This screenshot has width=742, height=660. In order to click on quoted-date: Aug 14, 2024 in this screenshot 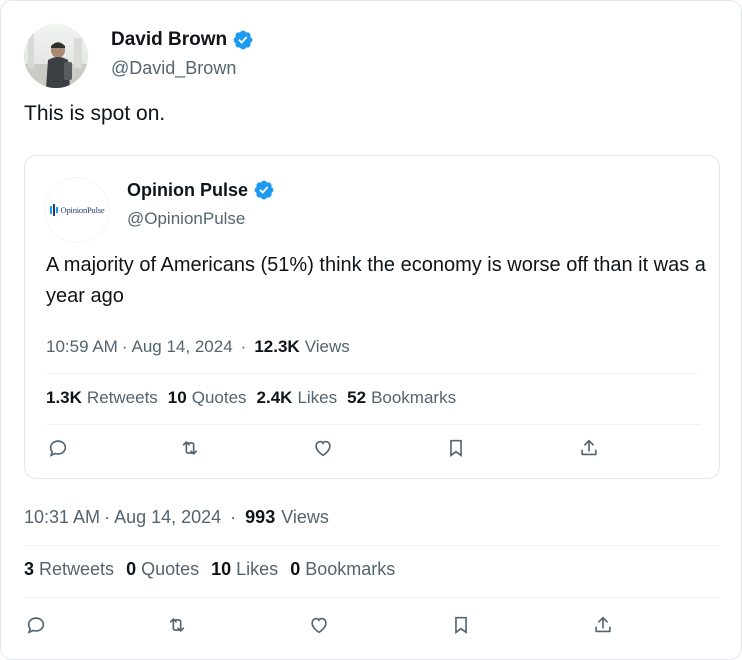, I will do `click(182, 347)`.